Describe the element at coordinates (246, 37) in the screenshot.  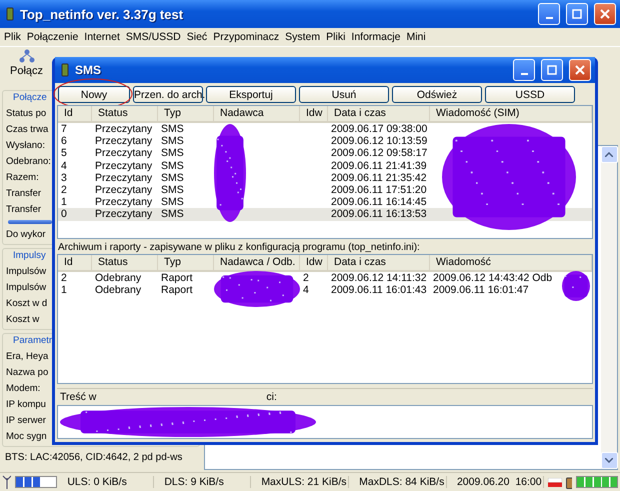
I see `menu-item: Przypominacz` at that location.